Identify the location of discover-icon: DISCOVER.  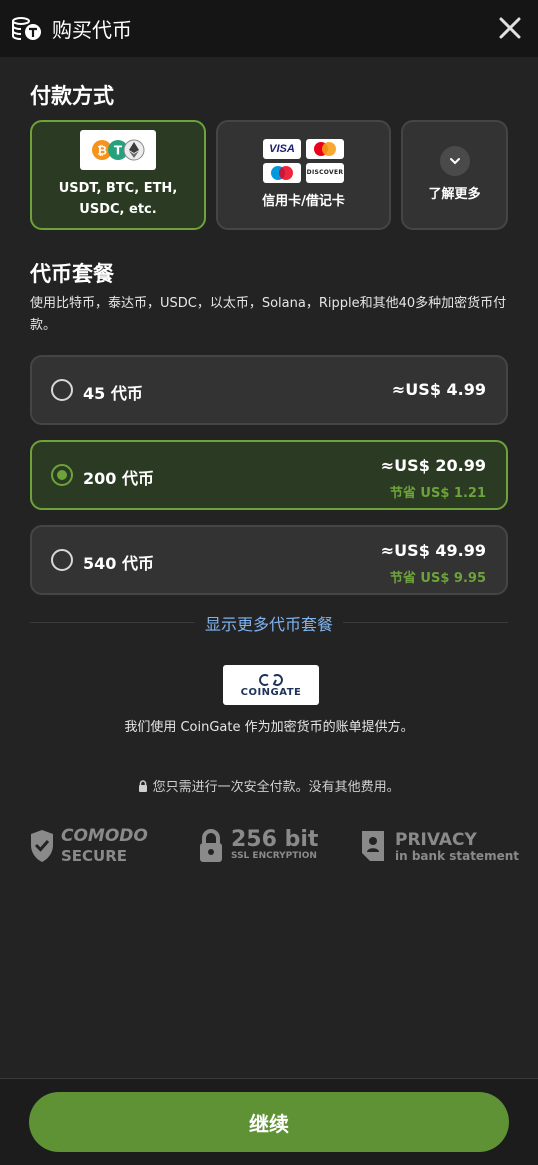
(325, 172).